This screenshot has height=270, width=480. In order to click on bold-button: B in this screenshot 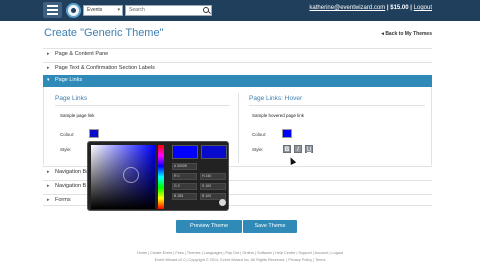, I will do `click(287, 149)`.